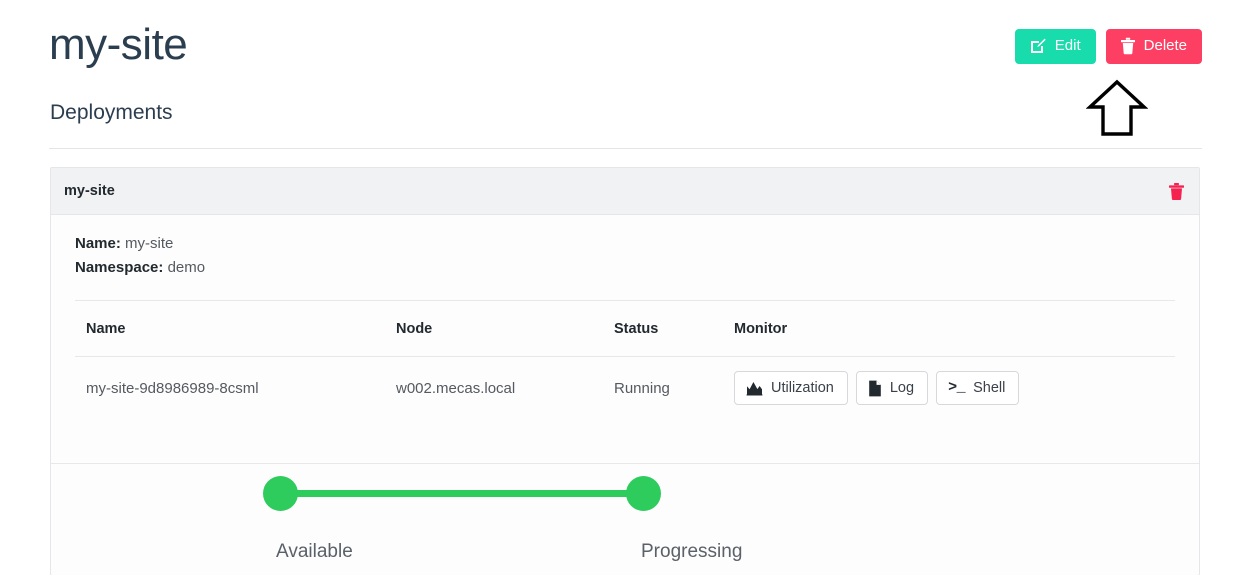  Describe the element at coordinates (1067, 45) in the screenshot. I see `edit-button-label: Edit` at that location.